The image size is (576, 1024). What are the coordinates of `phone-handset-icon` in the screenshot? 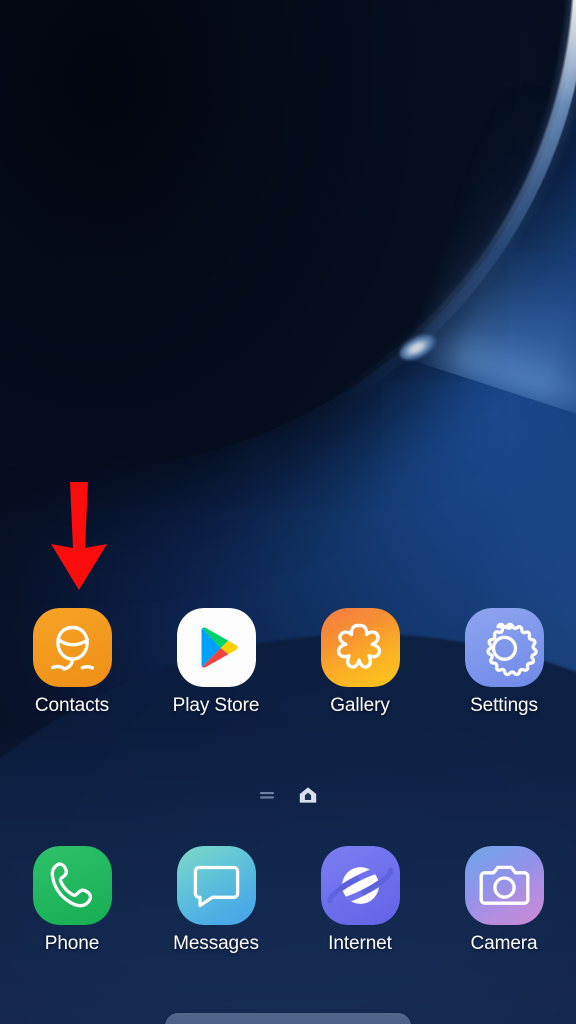 It's located at (72, 885).